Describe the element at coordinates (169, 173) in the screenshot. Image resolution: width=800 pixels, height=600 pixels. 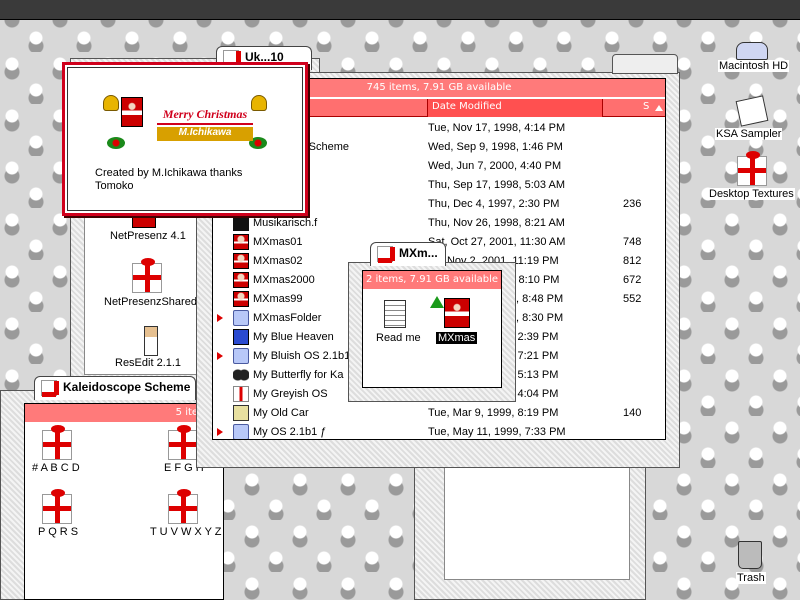
I see `splash-credit-1: Created by M.Ichikawa thanks` at that location.